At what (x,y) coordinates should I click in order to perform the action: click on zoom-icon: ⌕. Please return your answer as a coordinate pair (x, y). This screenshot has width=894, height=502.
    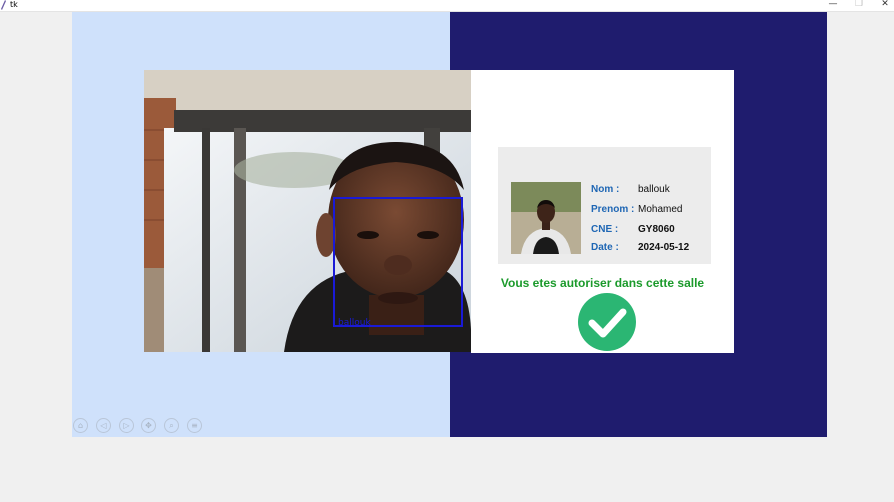
    Looking at the image, I should click on (171, 425).